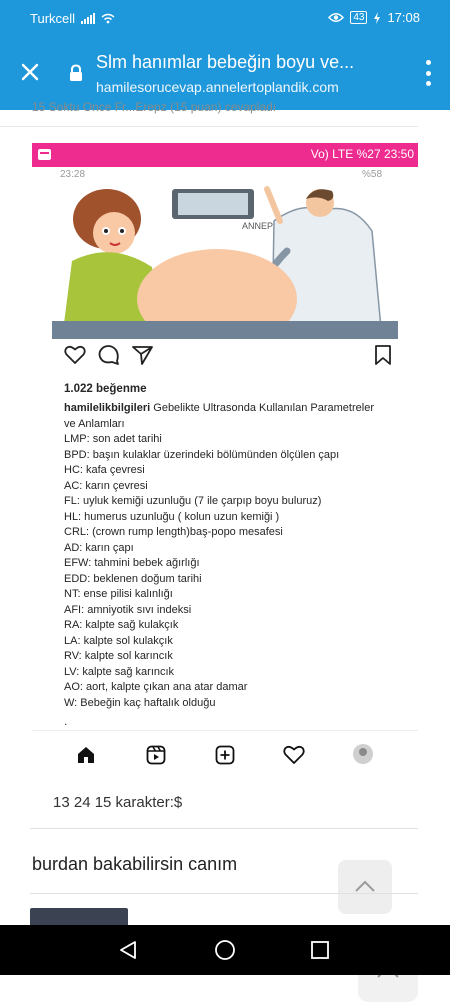  I want to click on app-square-line, so click(44, 153).